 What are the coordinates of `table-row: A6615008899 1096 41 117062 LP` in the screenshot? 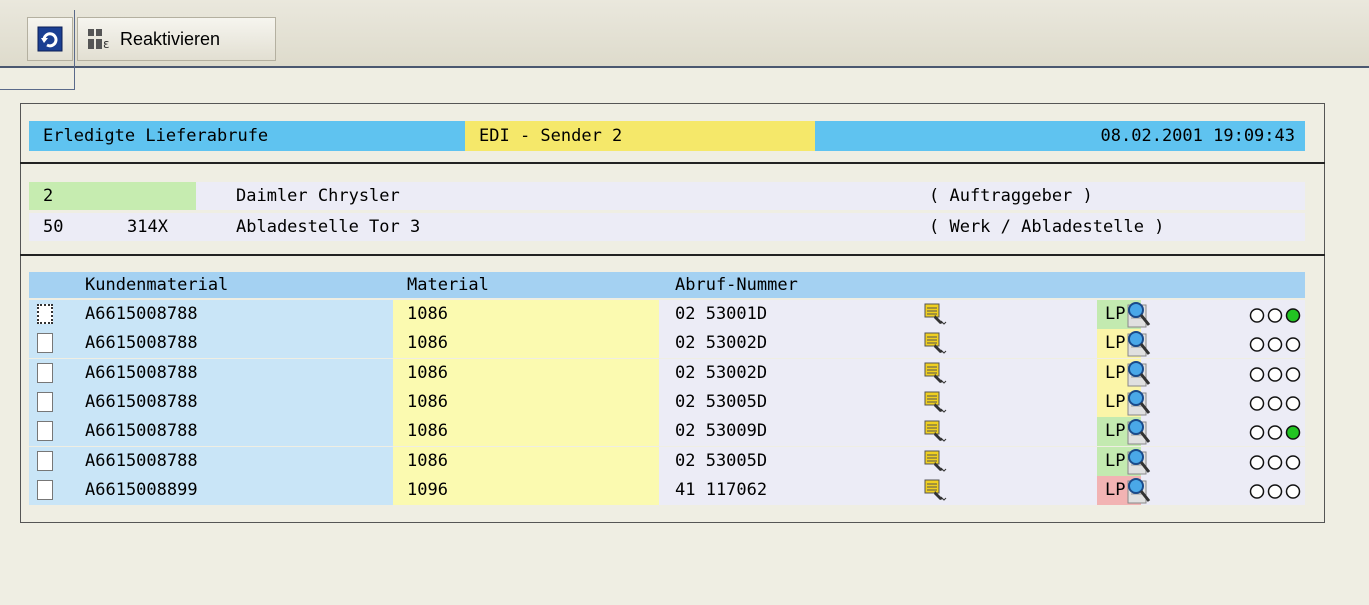 It's located at (667, 490).